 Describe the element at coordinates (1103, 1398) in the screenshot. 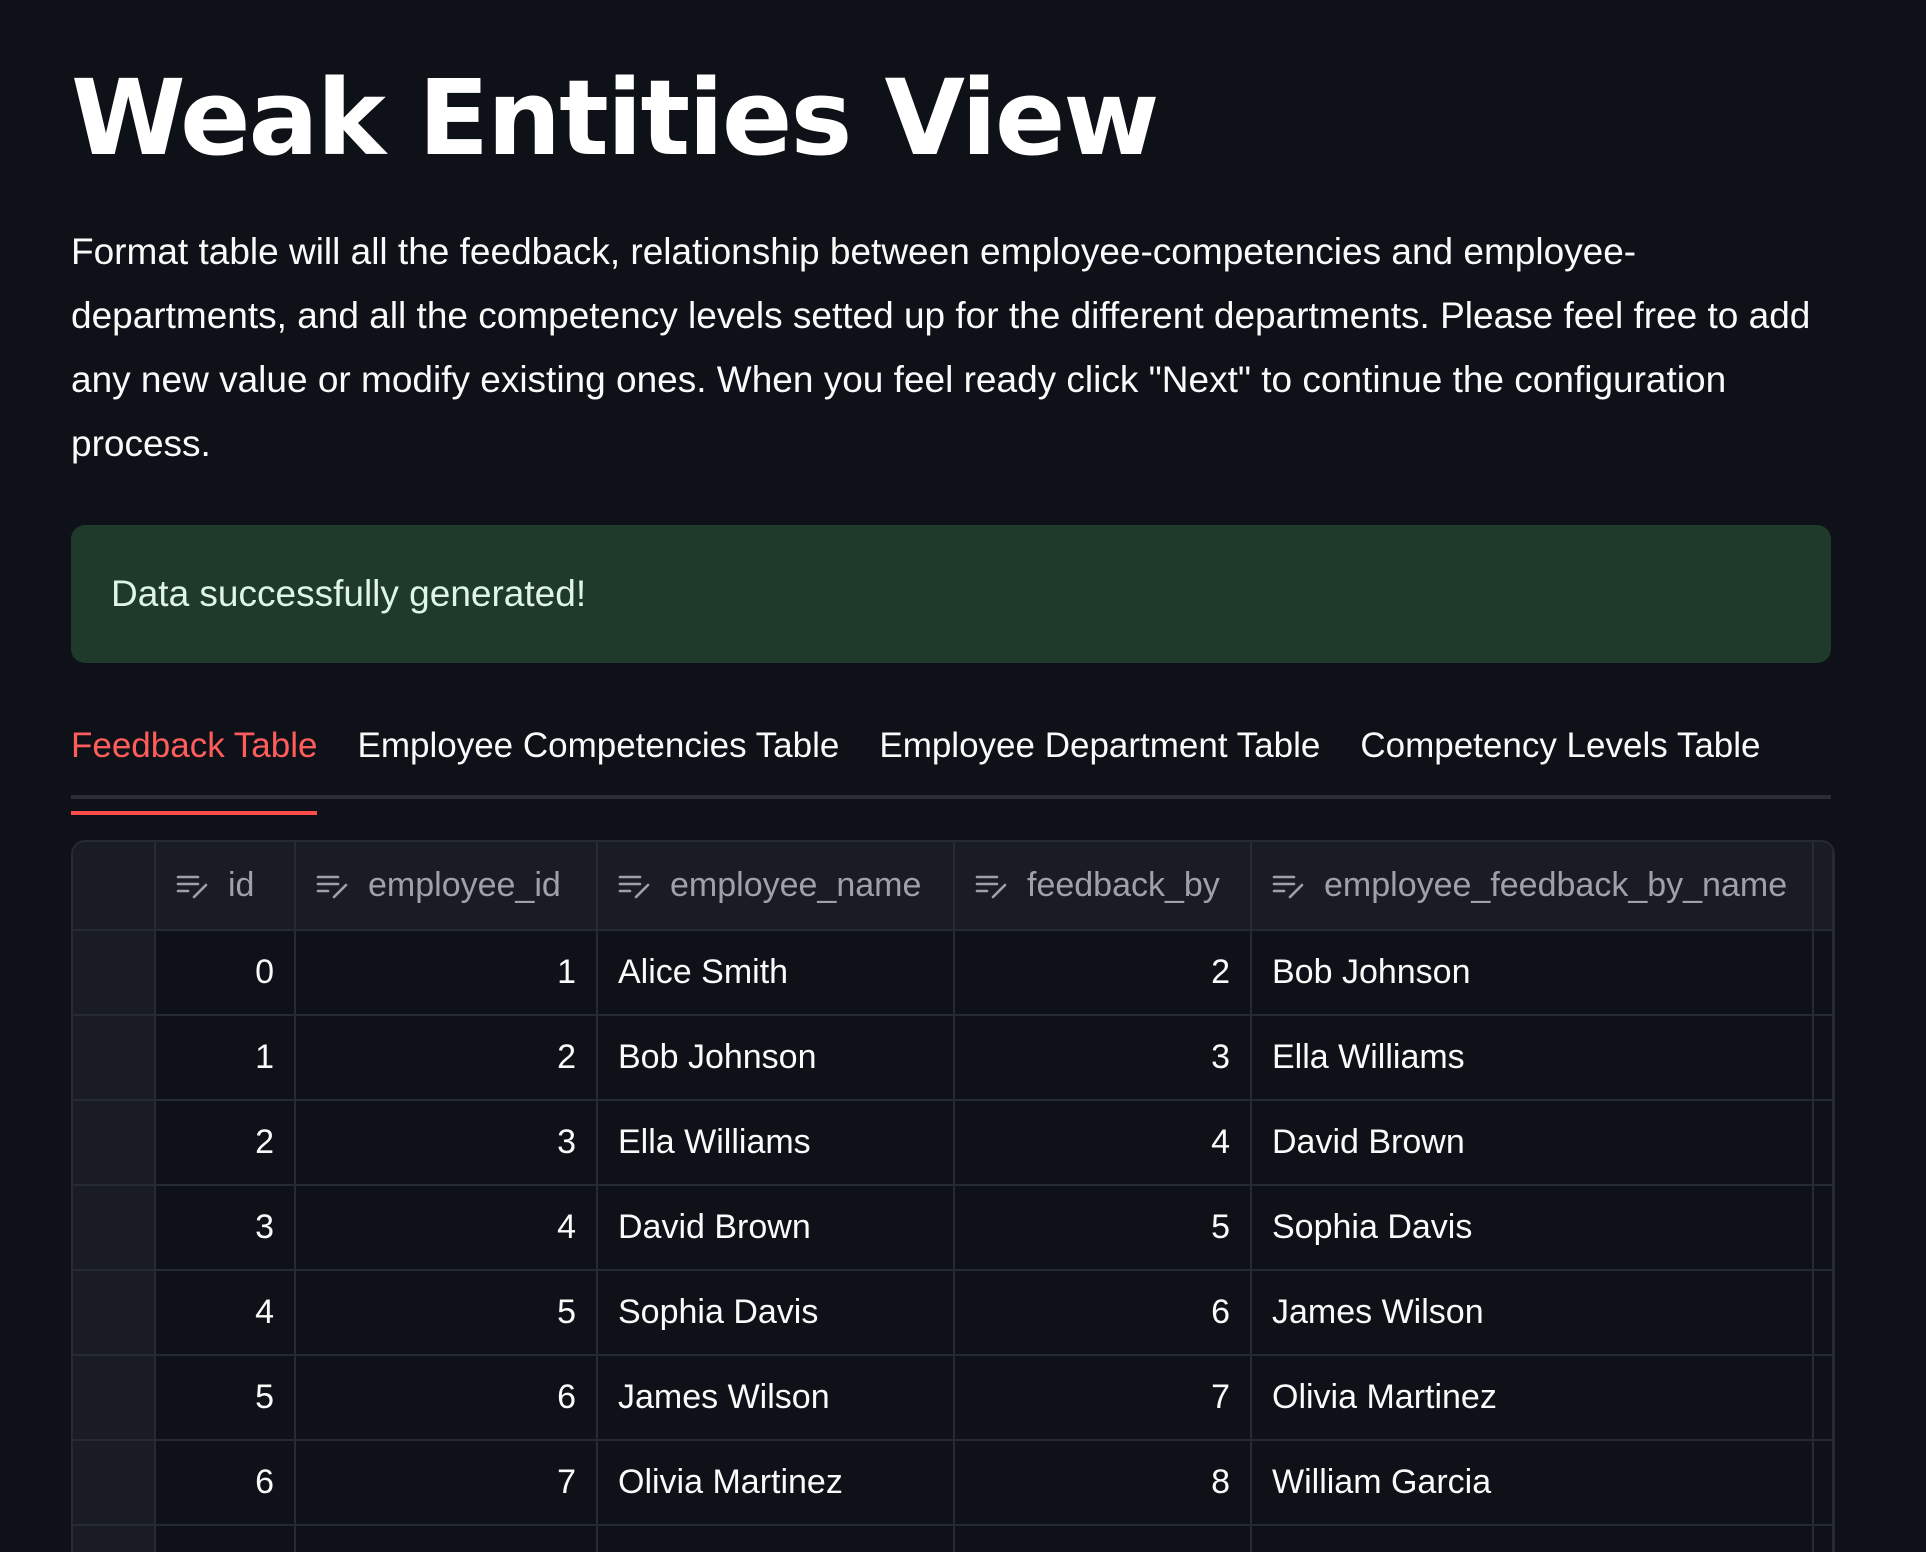

I see `cell-feedback-by: 7` at that location.